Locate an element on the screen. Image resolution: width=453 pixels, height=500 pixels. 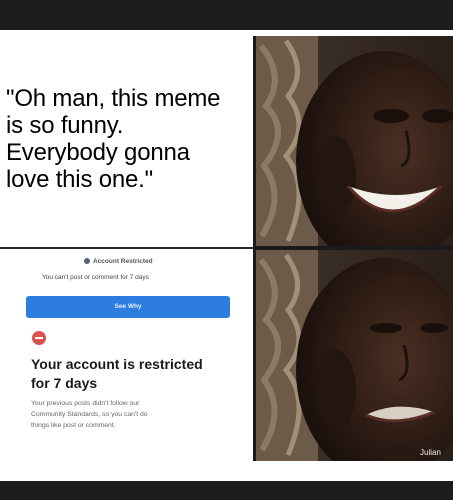
restricted-icon is located at coordinates (87, 261).